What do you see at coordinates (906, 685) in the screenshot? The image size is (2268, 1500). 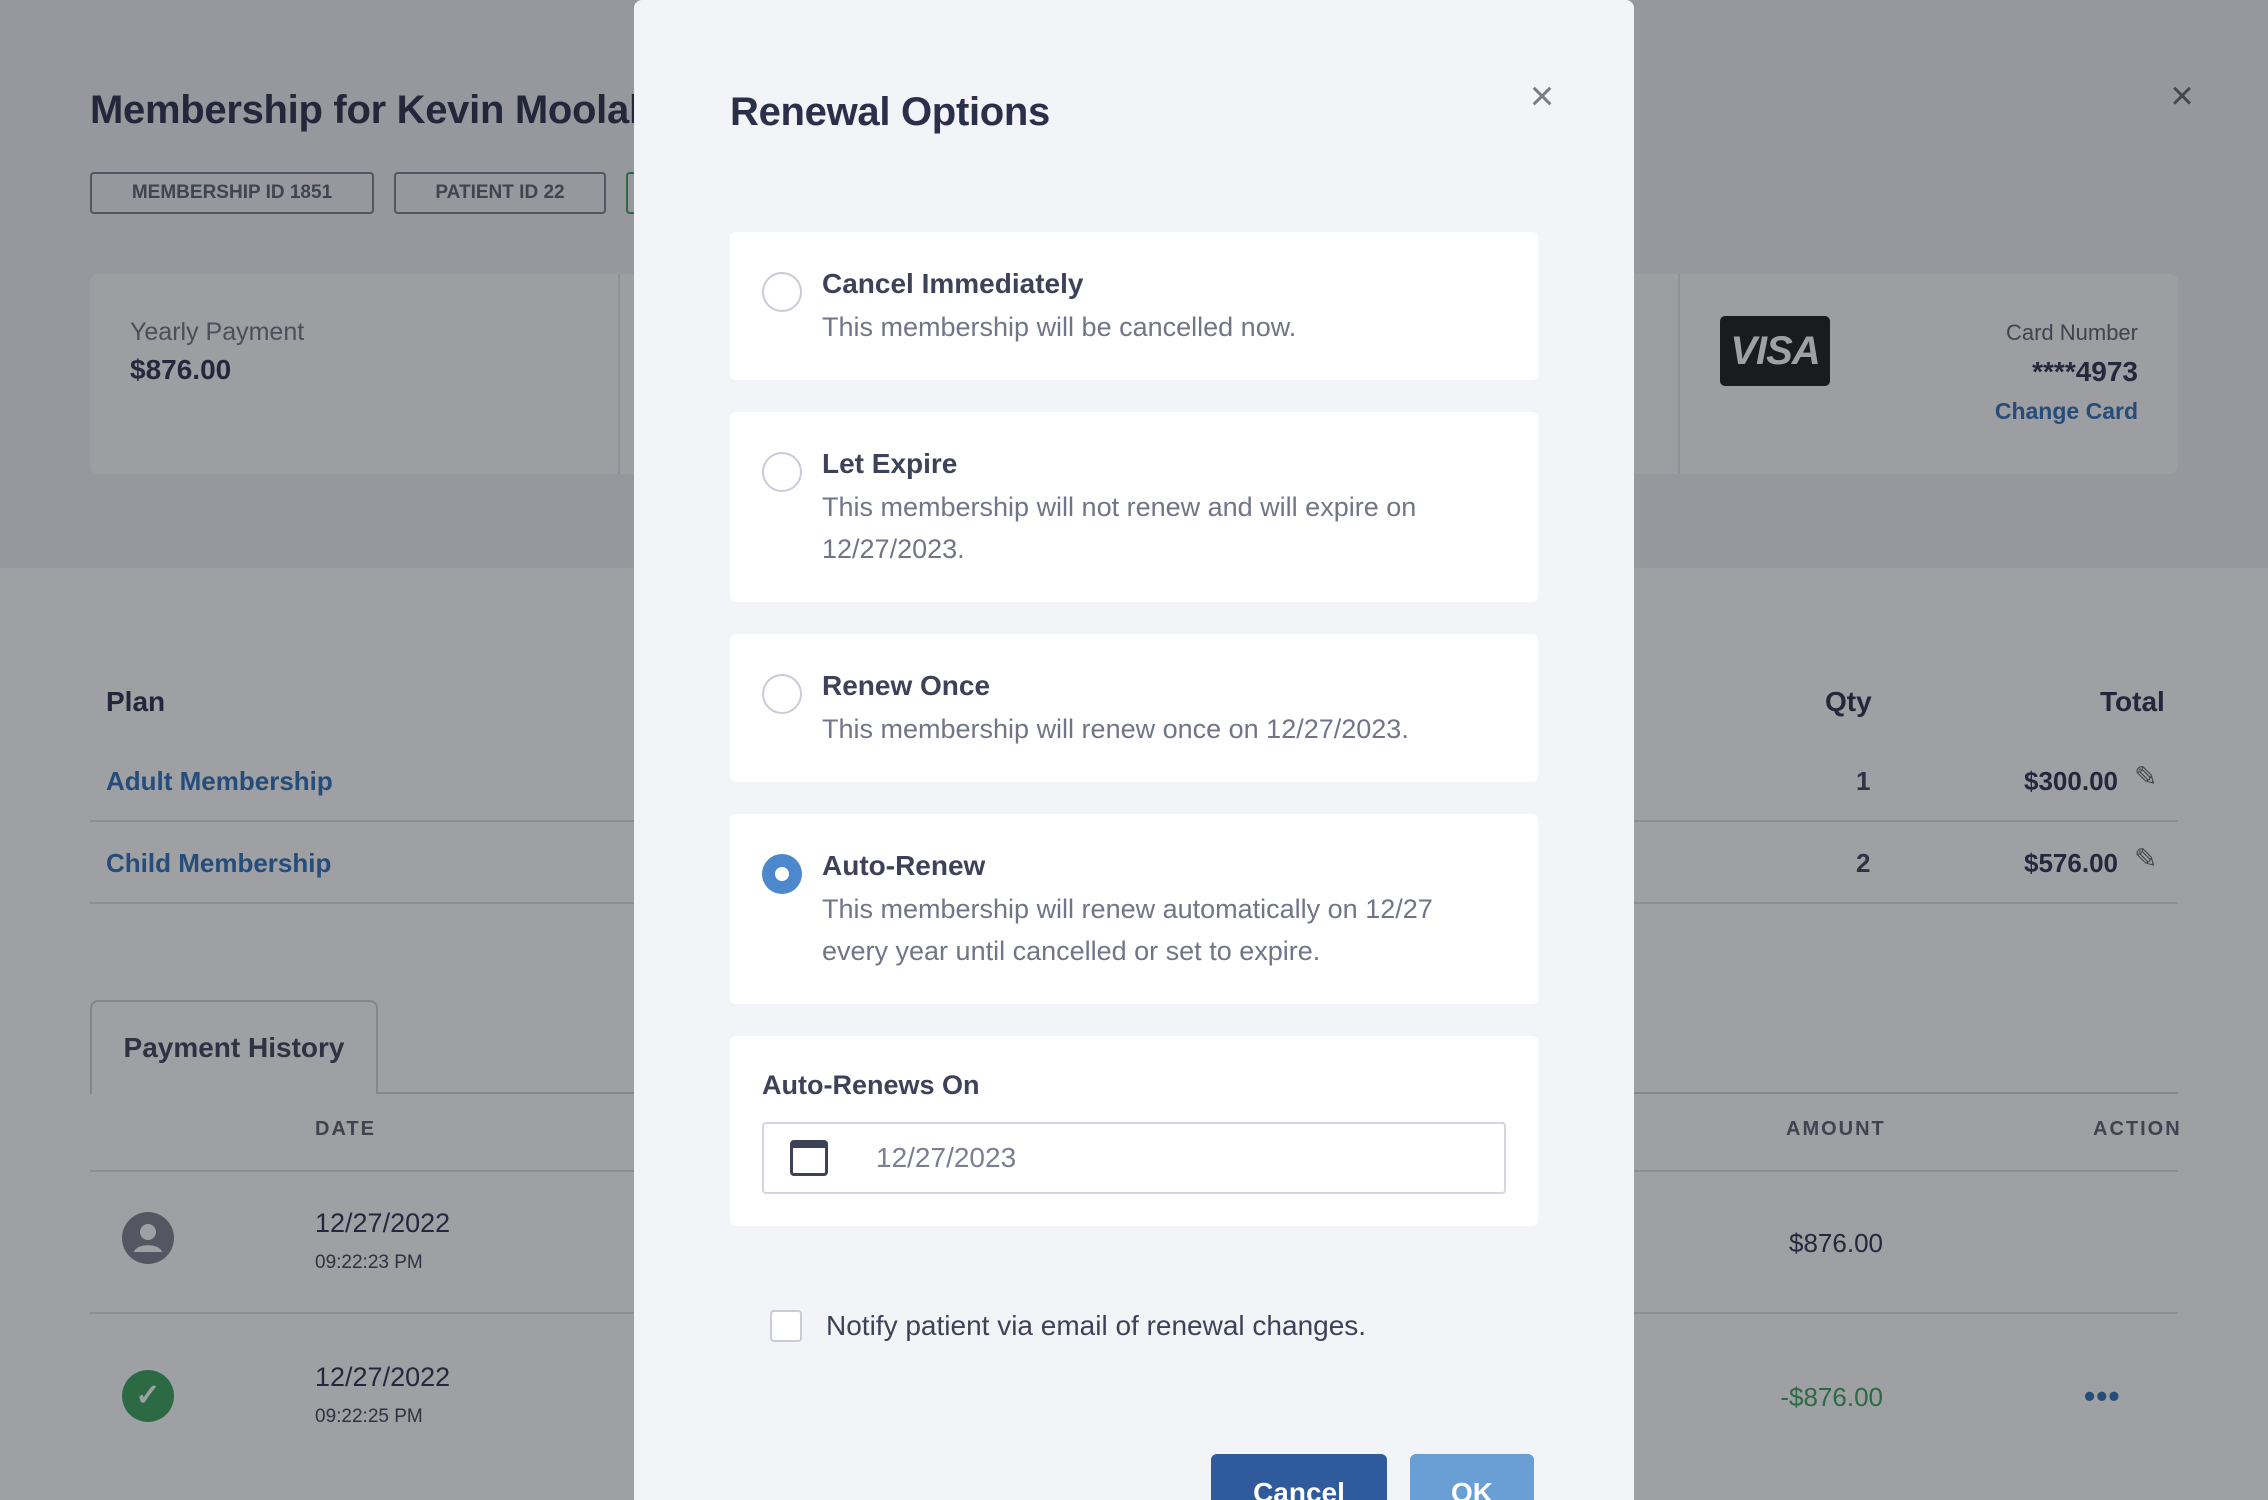 I see `option-title: Renew Once` at bounding box center [906, 685].